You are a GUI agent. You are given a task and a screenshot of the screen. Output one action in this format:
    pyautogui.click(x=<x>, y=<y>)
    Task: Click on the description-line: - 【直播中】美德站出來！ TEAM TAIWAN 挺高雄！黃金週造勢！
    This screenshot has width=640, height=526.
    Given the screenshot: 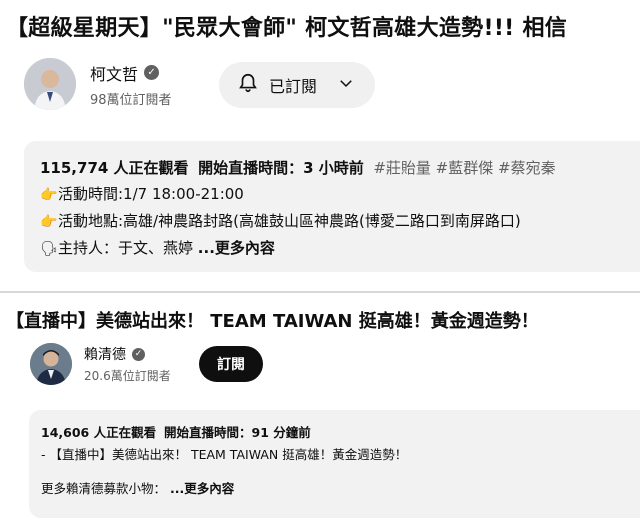 What is the action you would take?
    pyautogui.click(x=224, y=454)
    